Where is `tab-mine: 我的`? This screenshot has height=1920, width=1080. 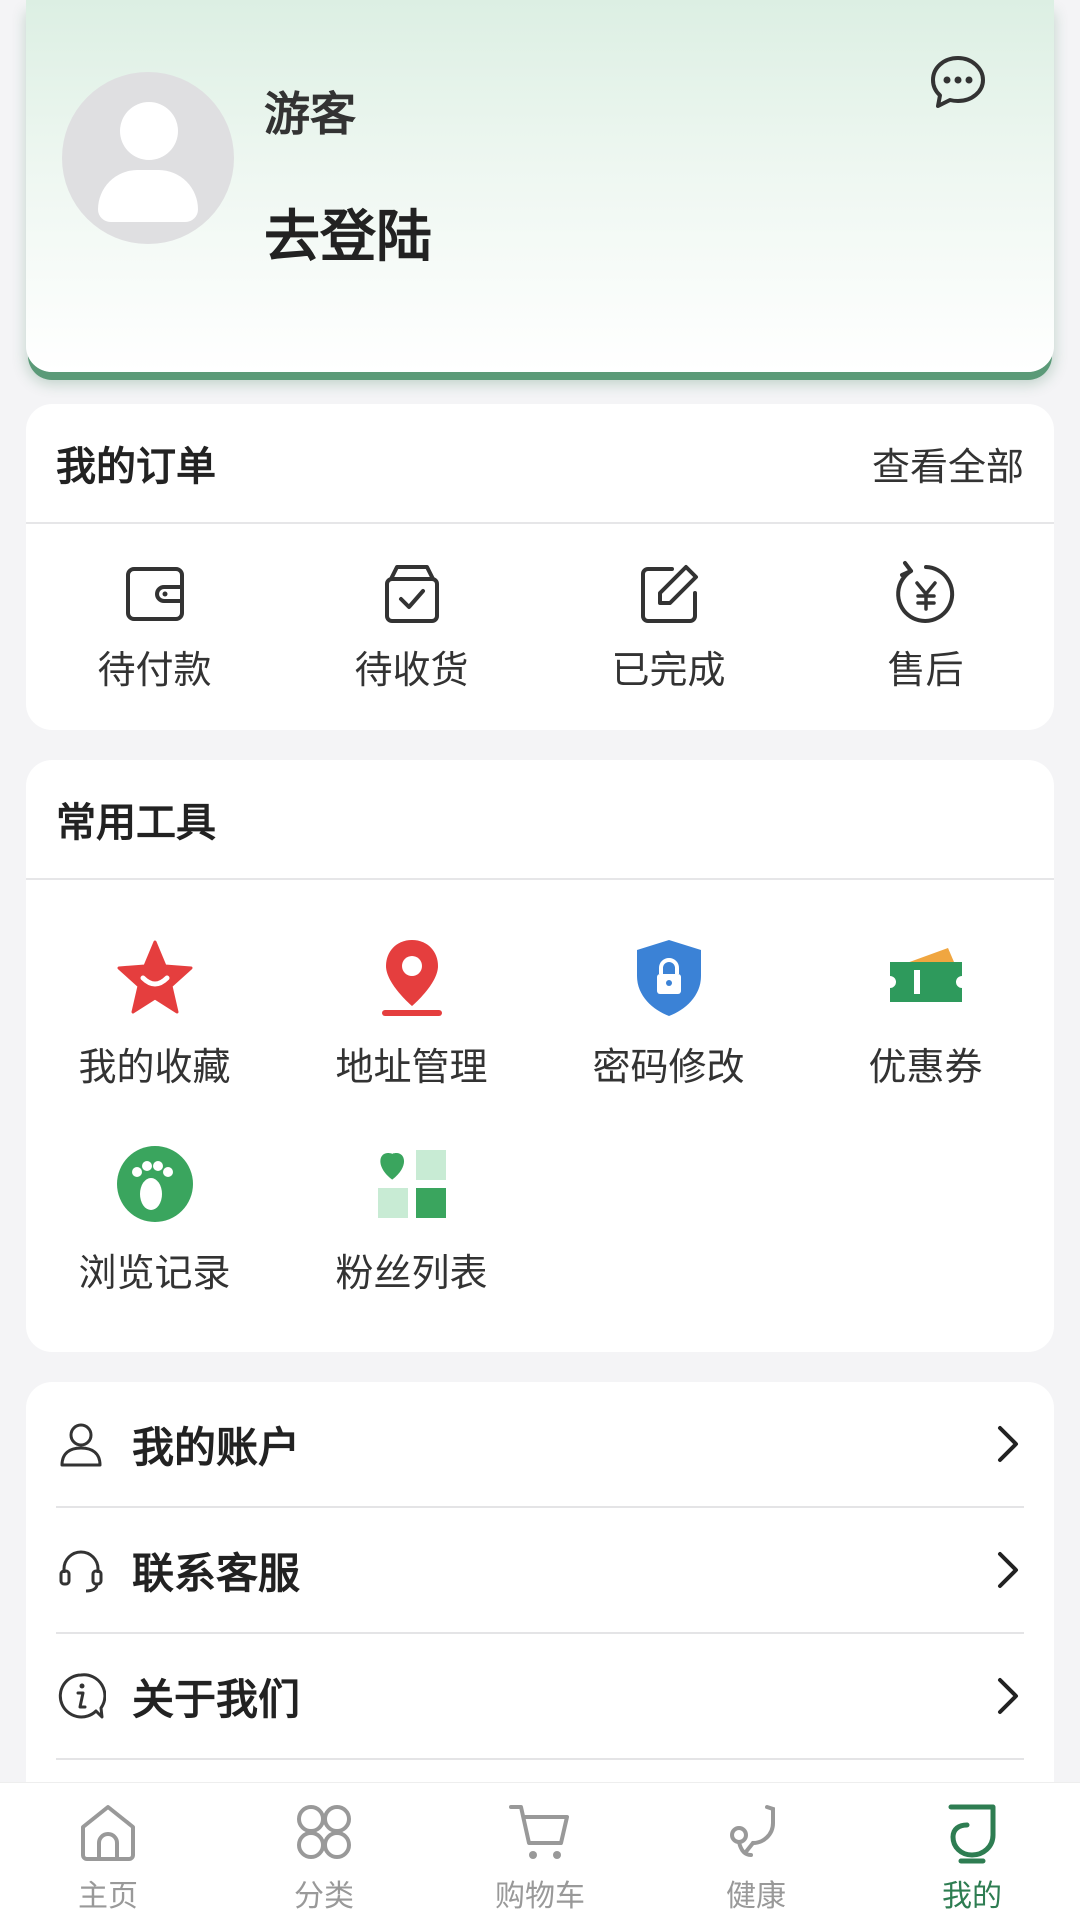
tab-mine: 我的 is located at coordinates (972, 1851).